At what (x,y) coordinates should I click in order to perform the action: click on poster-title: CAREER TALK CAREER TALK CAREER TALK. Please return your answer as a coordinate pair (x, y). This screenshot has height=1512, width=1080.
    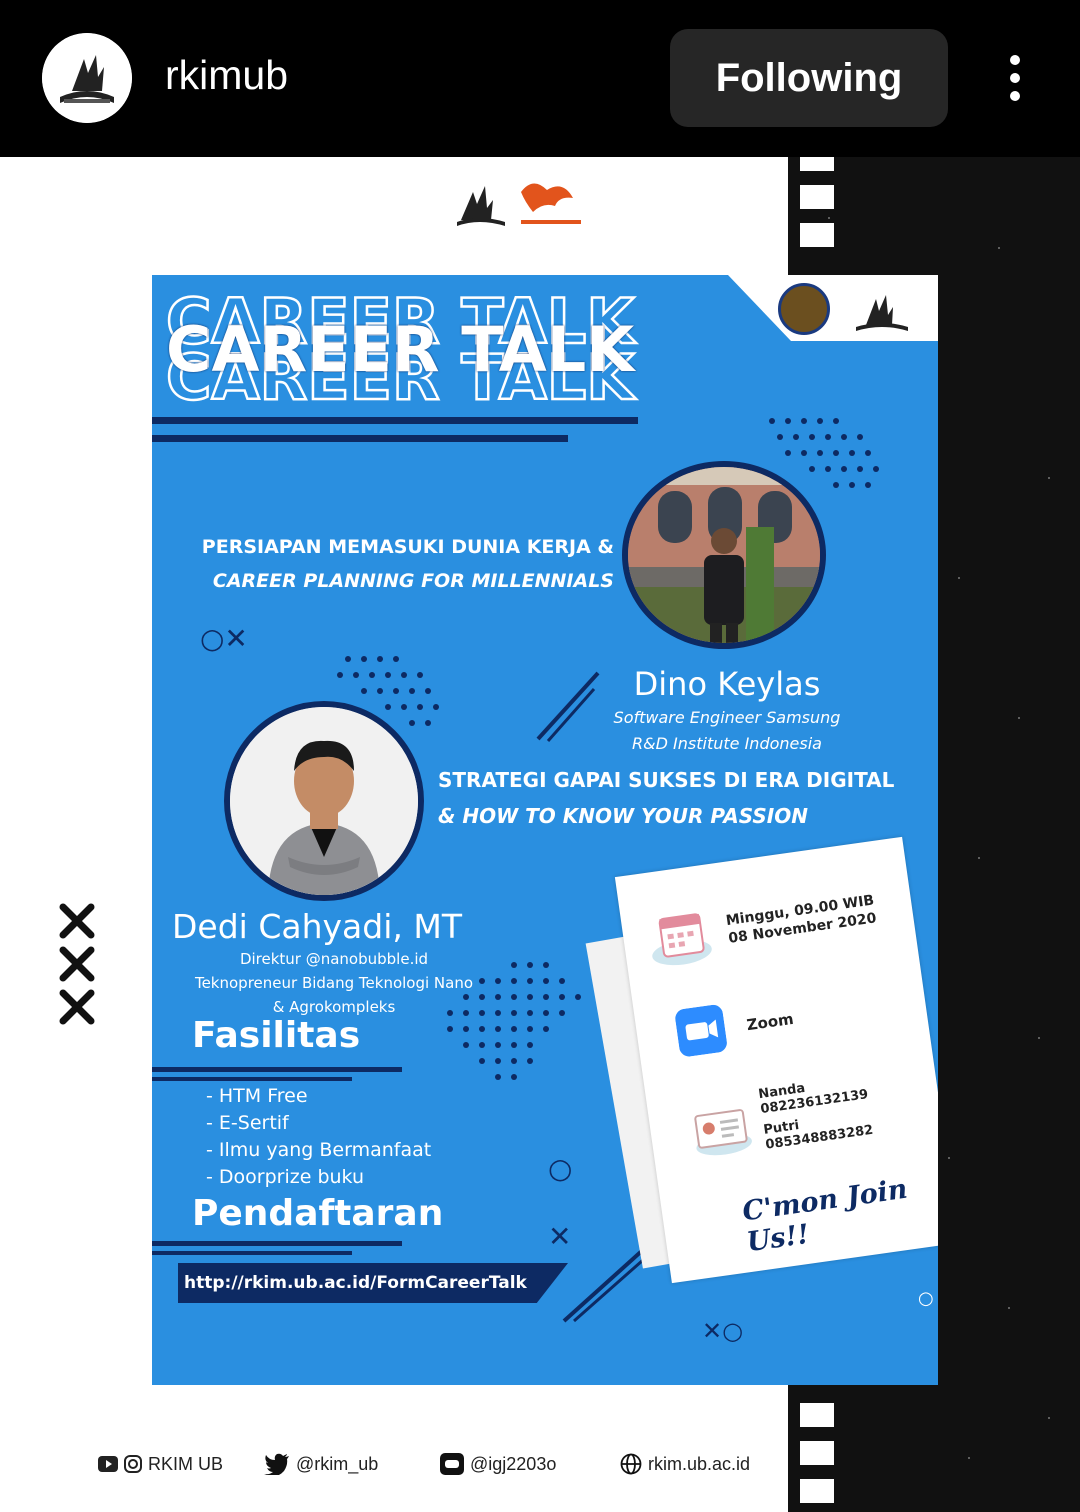
    Looking at the image, I should click on (445, 350).